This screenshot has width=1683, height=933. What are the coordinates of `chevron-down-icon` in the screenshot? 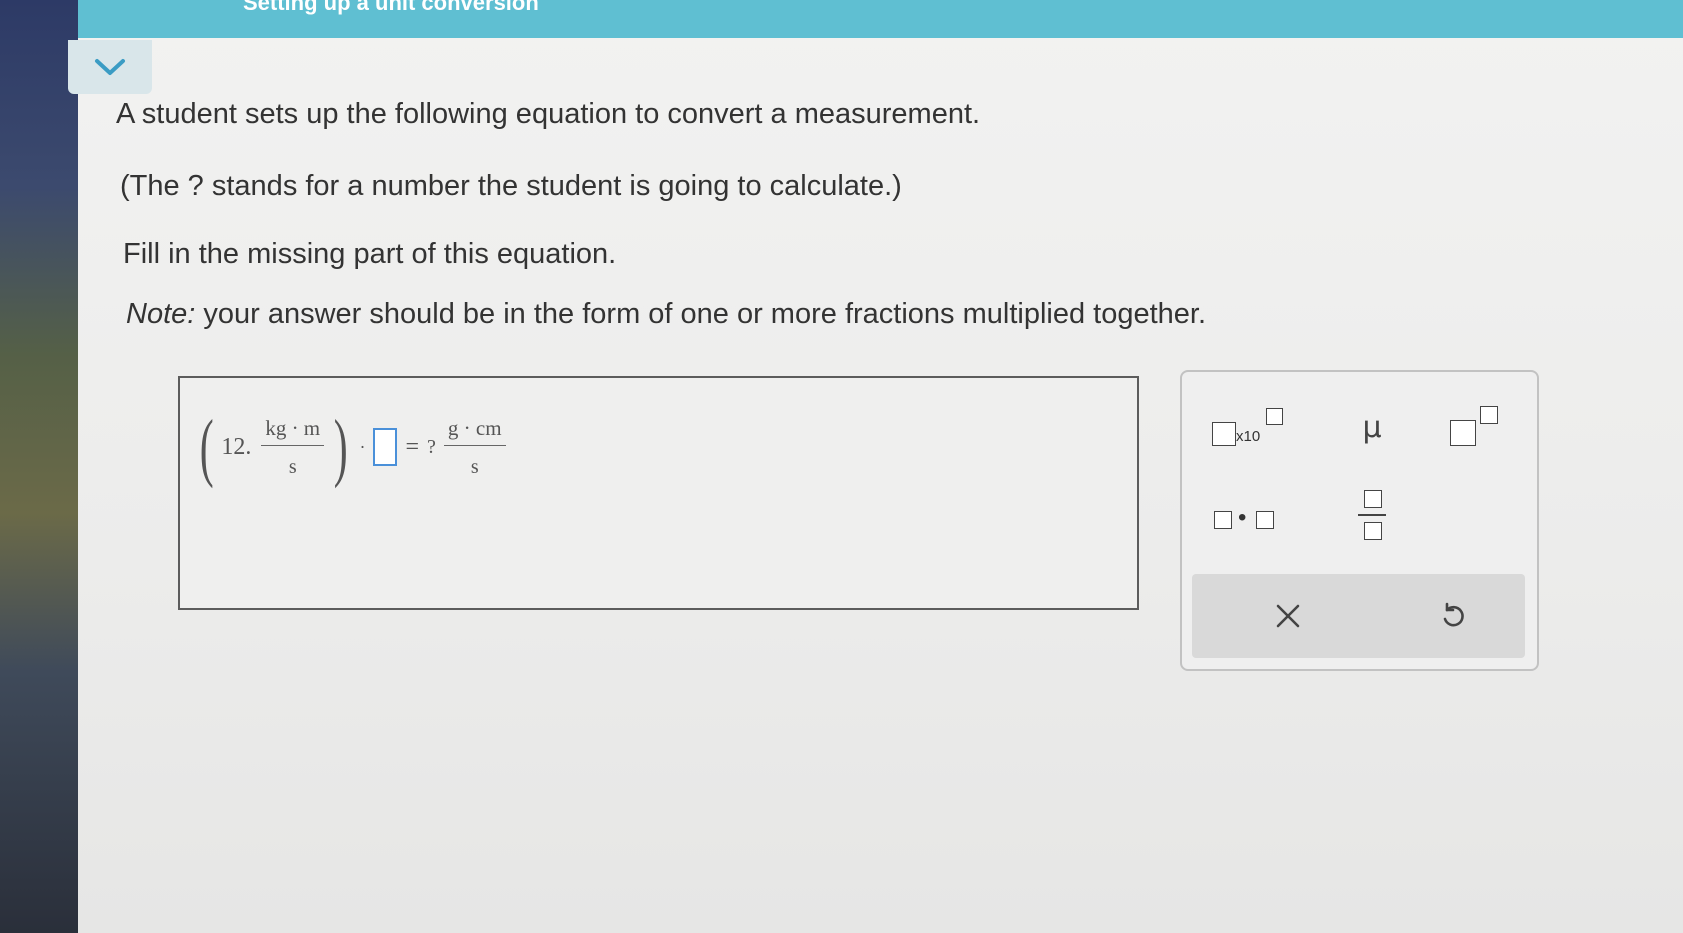 It's located at (110, 67).